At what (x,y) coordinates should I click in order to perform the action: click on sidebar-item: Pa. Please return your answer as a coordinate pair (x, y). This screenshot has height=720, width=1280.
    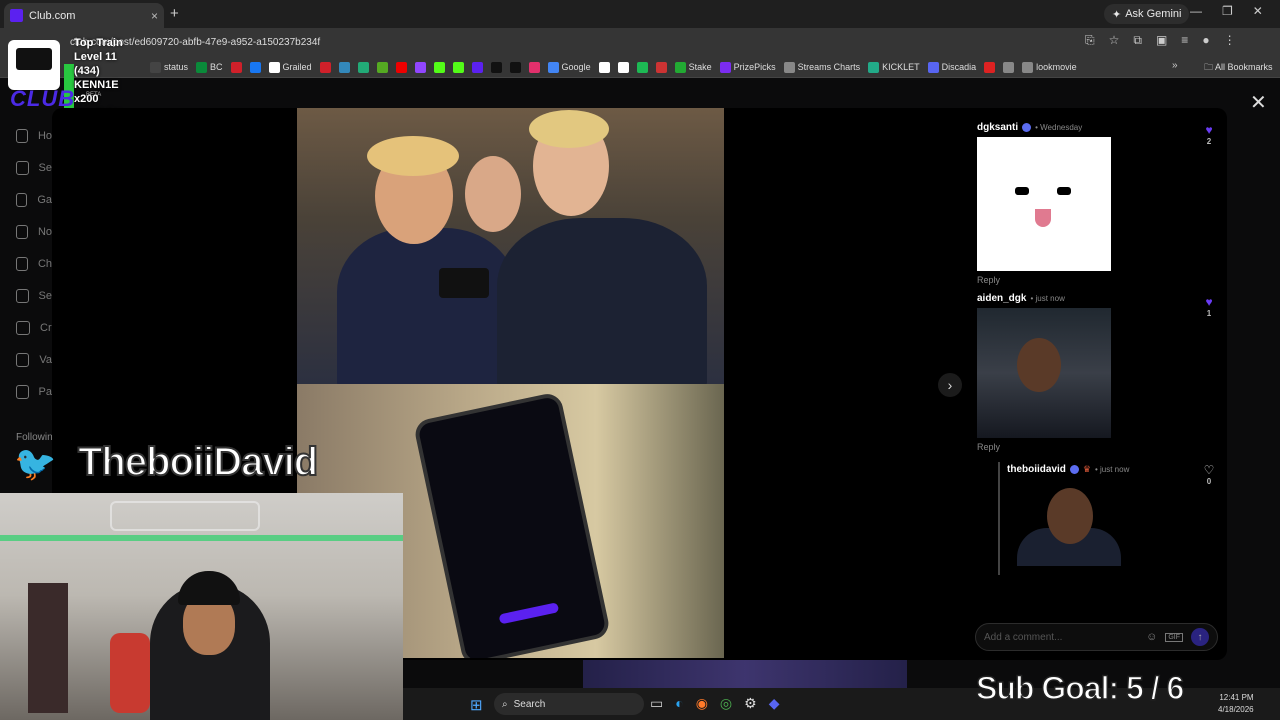
    Looking at the image, I should click on (26, 392).